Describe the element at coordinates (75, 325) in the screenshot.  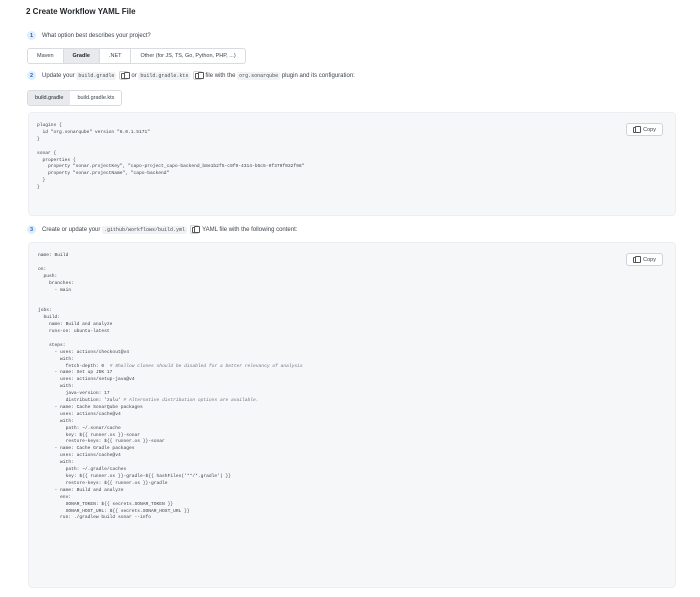
I see `code-line: name: Build and analyze` at that location.